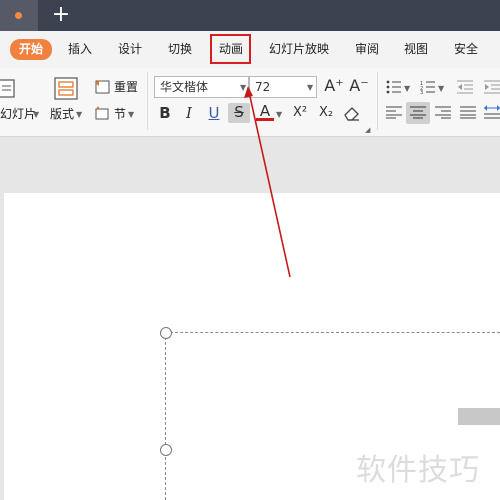 The width and height of the screenshot is (500, 500). Describe the element at coordinates (267, 182) in the screenshot. I see `annotation-arrow` at that location.